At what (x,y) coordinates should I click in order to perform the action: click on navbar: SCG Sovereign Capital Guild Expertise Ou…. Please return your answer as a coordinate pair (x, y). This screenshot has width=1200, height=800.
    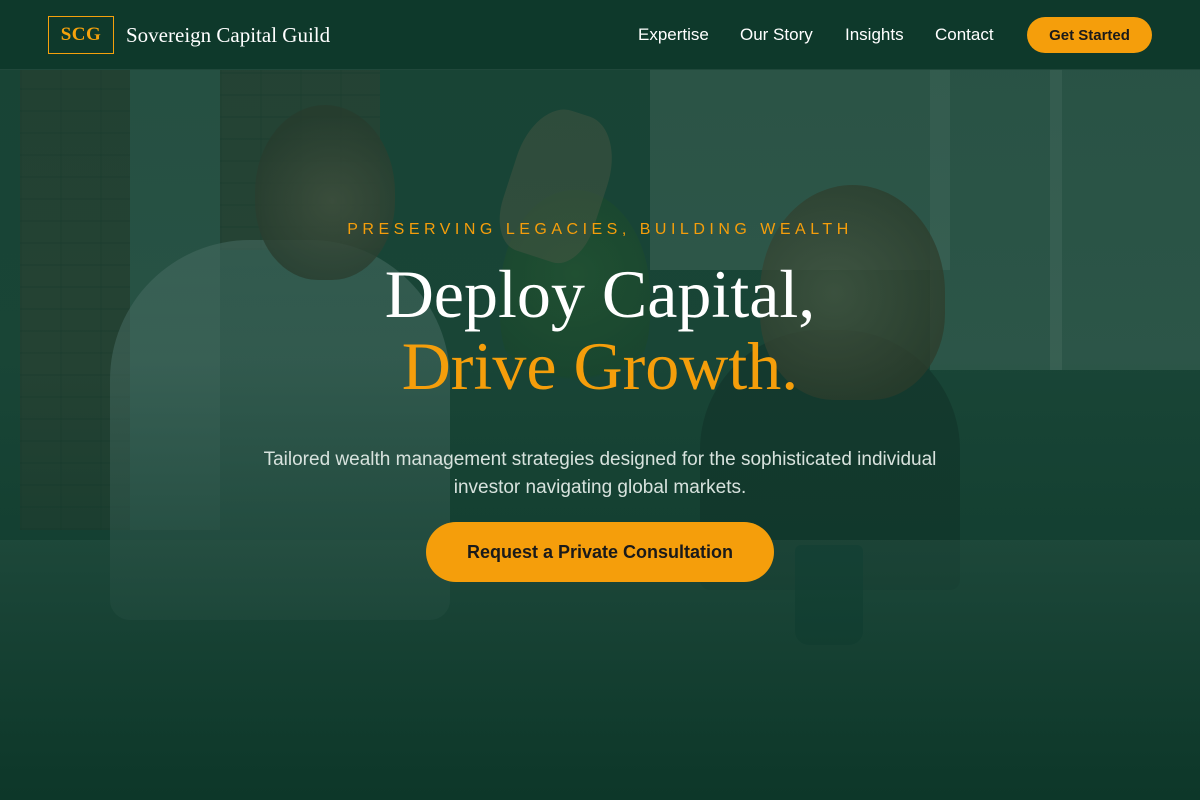
    Looking at the image, I should click on (600, 35).